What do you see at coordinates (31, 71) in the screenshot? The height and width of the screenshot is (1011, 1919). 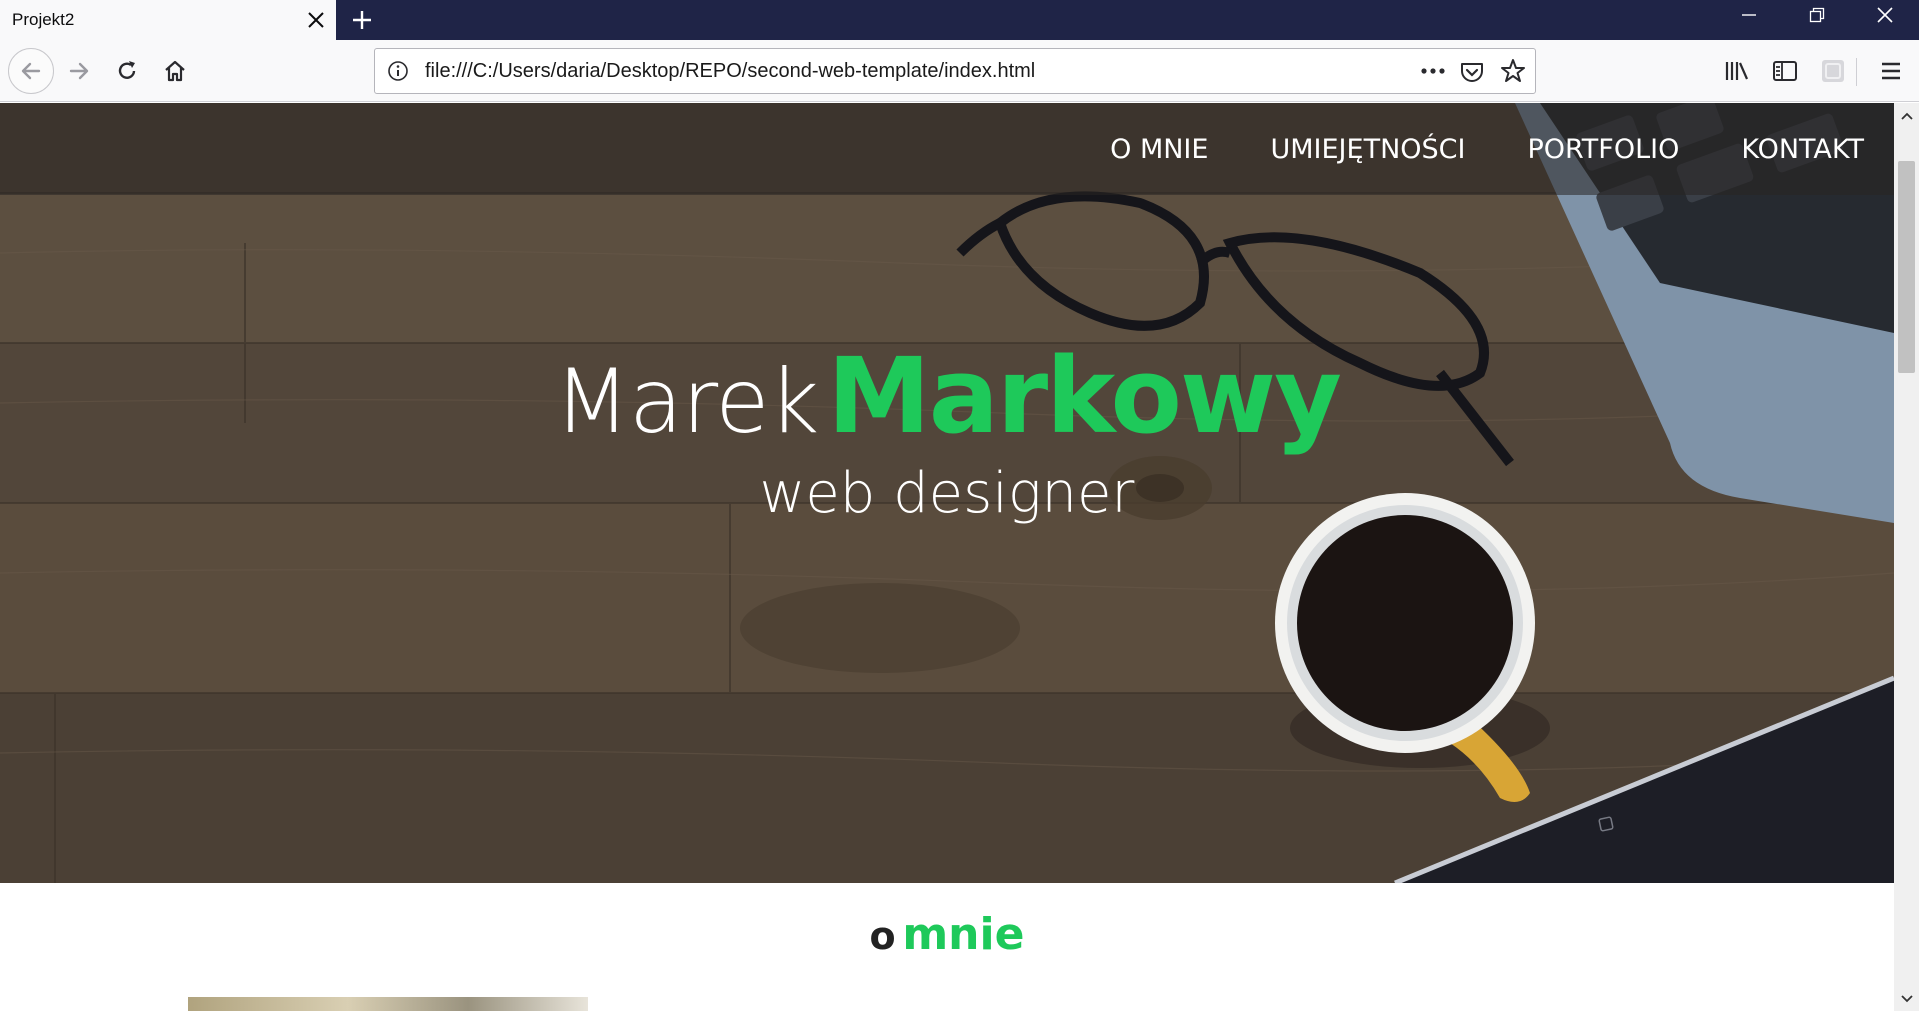 I see `back-icon` at bounding box center [31, 71].